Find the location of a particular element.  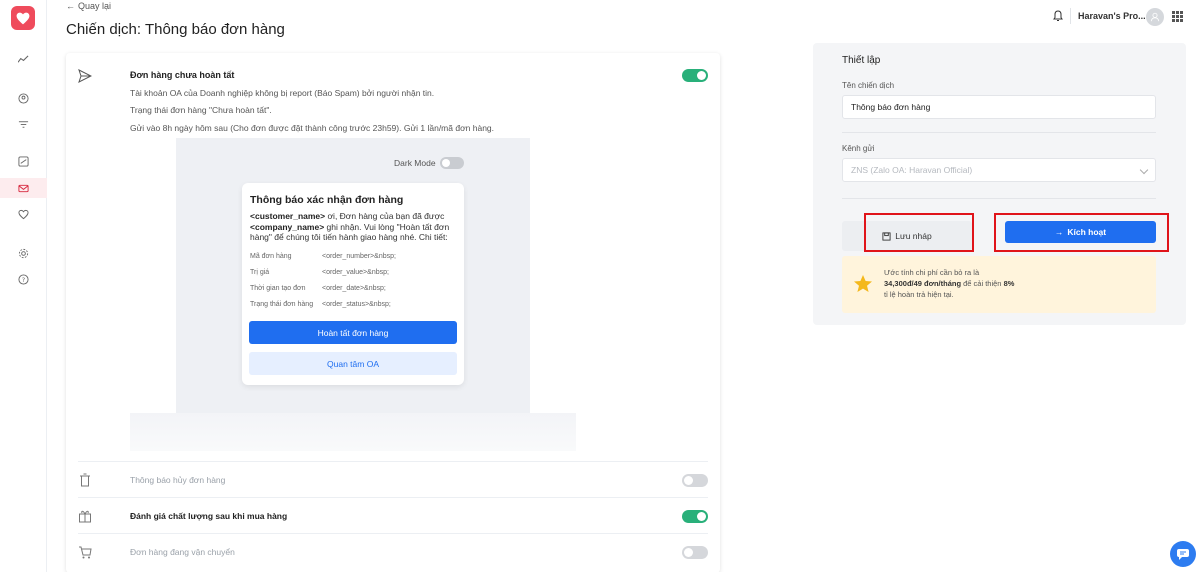

apps-grid-icon is located at coordinates (1177, 16).